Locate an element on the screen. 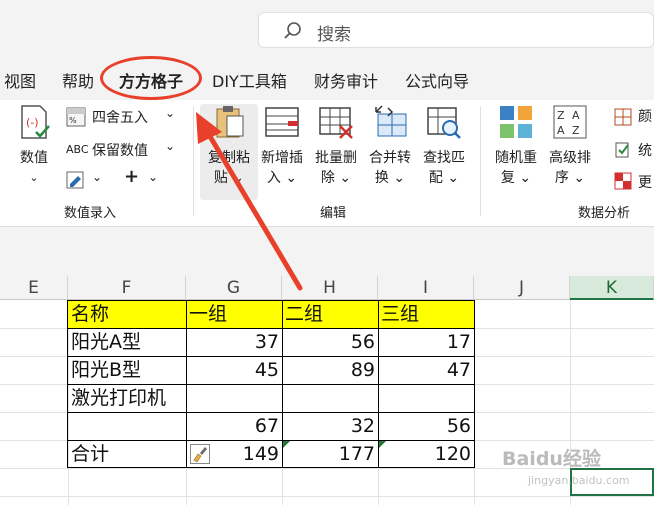 Image resolution: width=654 pixels, height=505 pixels. format-icon is located at coordinates (75, 180).